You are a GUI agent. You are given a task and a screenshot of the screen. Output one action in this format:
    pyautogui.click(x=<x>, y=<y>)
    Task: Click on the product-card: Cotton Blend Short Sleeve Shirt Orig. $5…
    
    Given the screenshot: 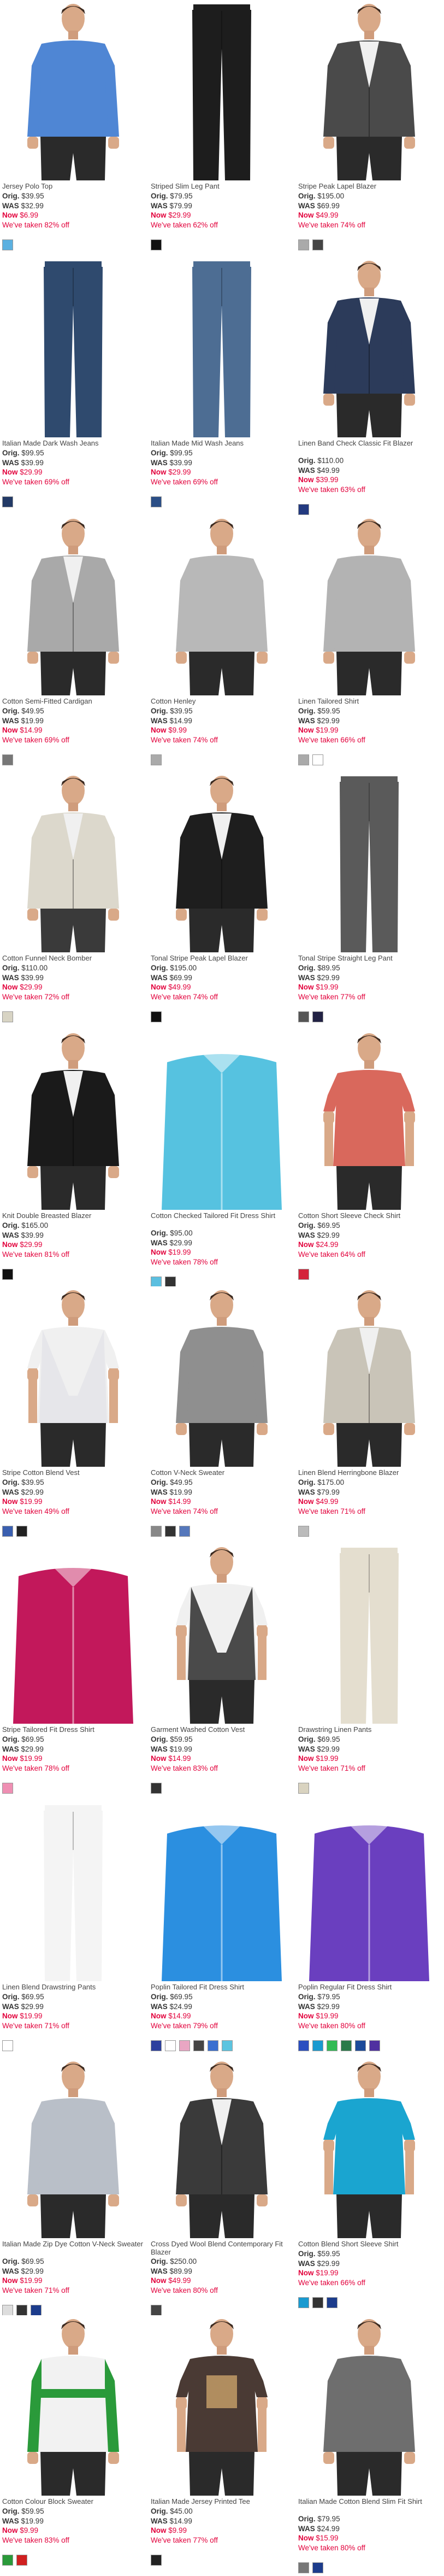 What is the action you would take?
    pyautogui.click(x=369, y=2187)
    